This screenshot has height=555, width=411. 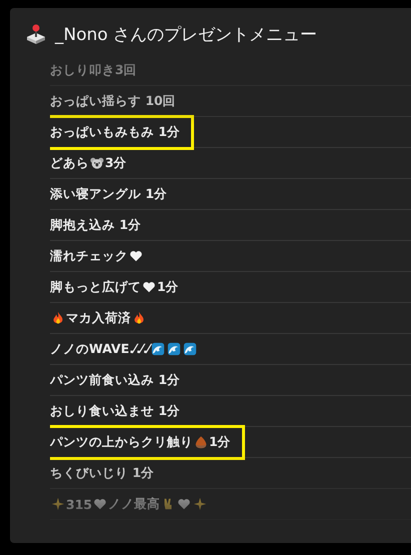 What do you see at coordinates (186, 35) in the screenshot?
I see `window-title: _Nono さんのプレゼントメニュー` at bounding box center [186, 35].